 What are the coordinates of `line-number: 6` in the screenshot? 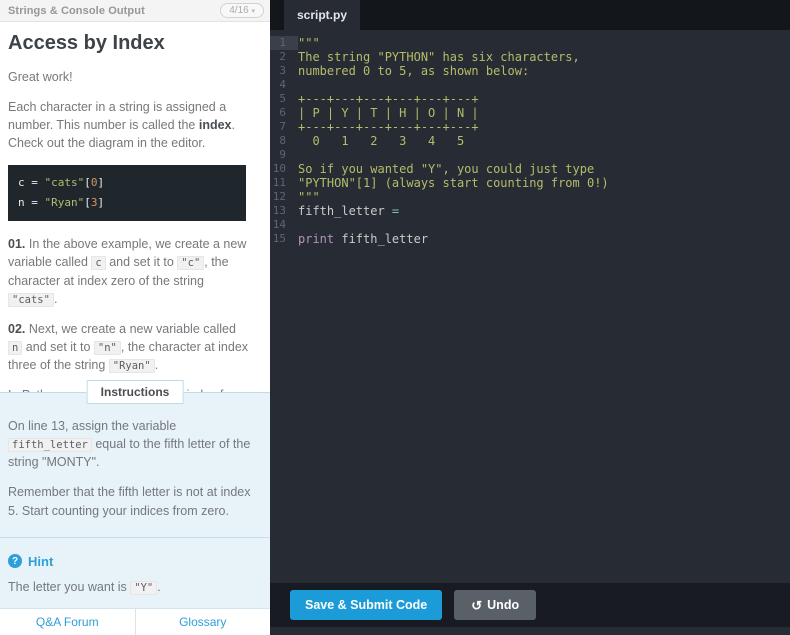 It's located at (282, 112).